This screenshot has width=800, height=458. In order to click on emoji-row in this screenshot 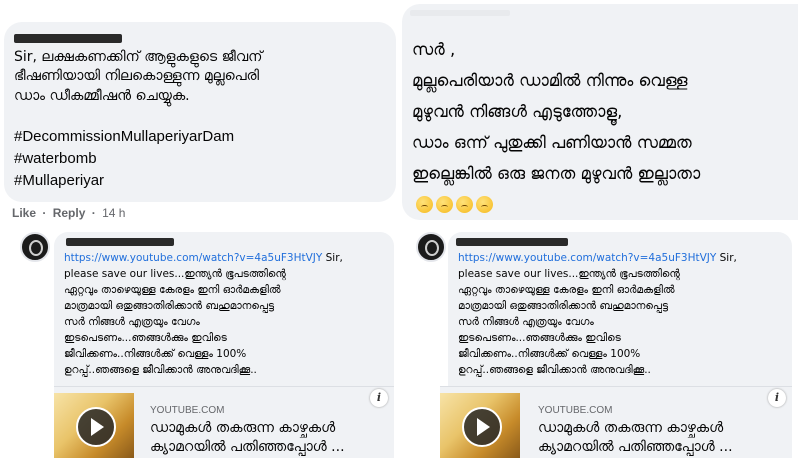, I will do `click(456, 203)`.